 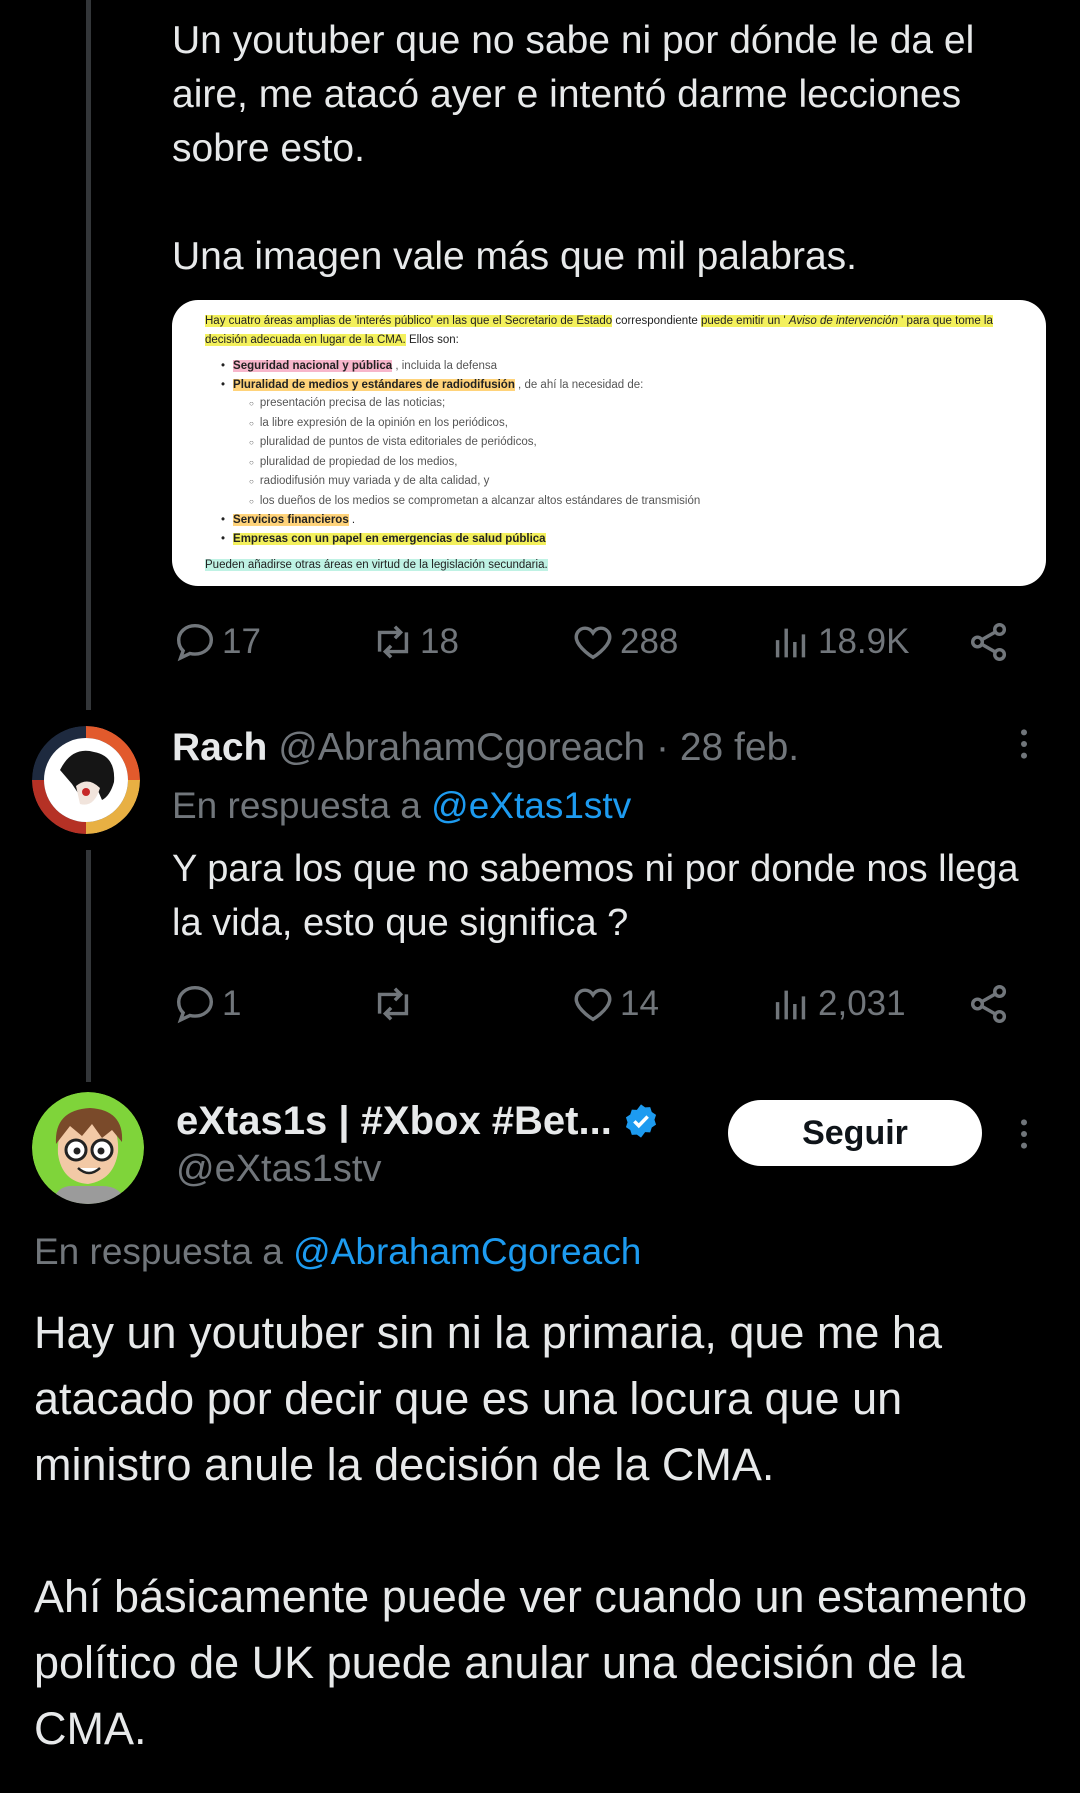 I want to click on reply-context: En respuesta a @eXtas1stv, so click(x=401, y=806).